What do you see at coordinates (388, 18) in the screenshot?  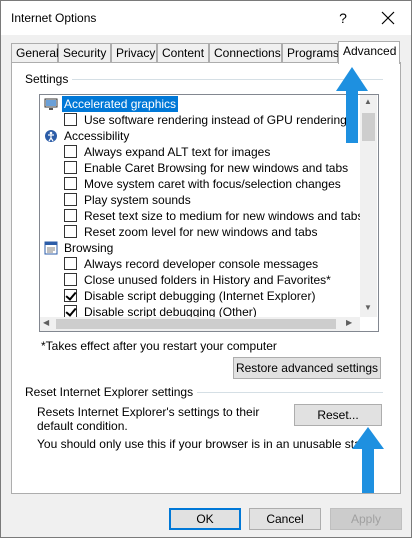 I see `close-icon` at bounding box center [388, 18].